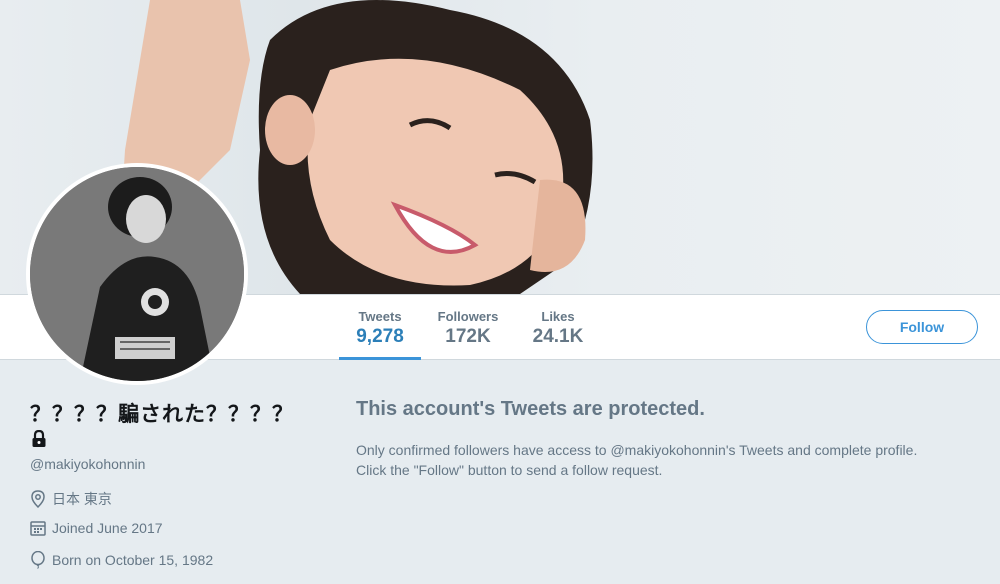 Image resolution: width=1000 pixels, height=584 pixels. I want to click on stat-followers: Followers 172K, so click(468, 329).